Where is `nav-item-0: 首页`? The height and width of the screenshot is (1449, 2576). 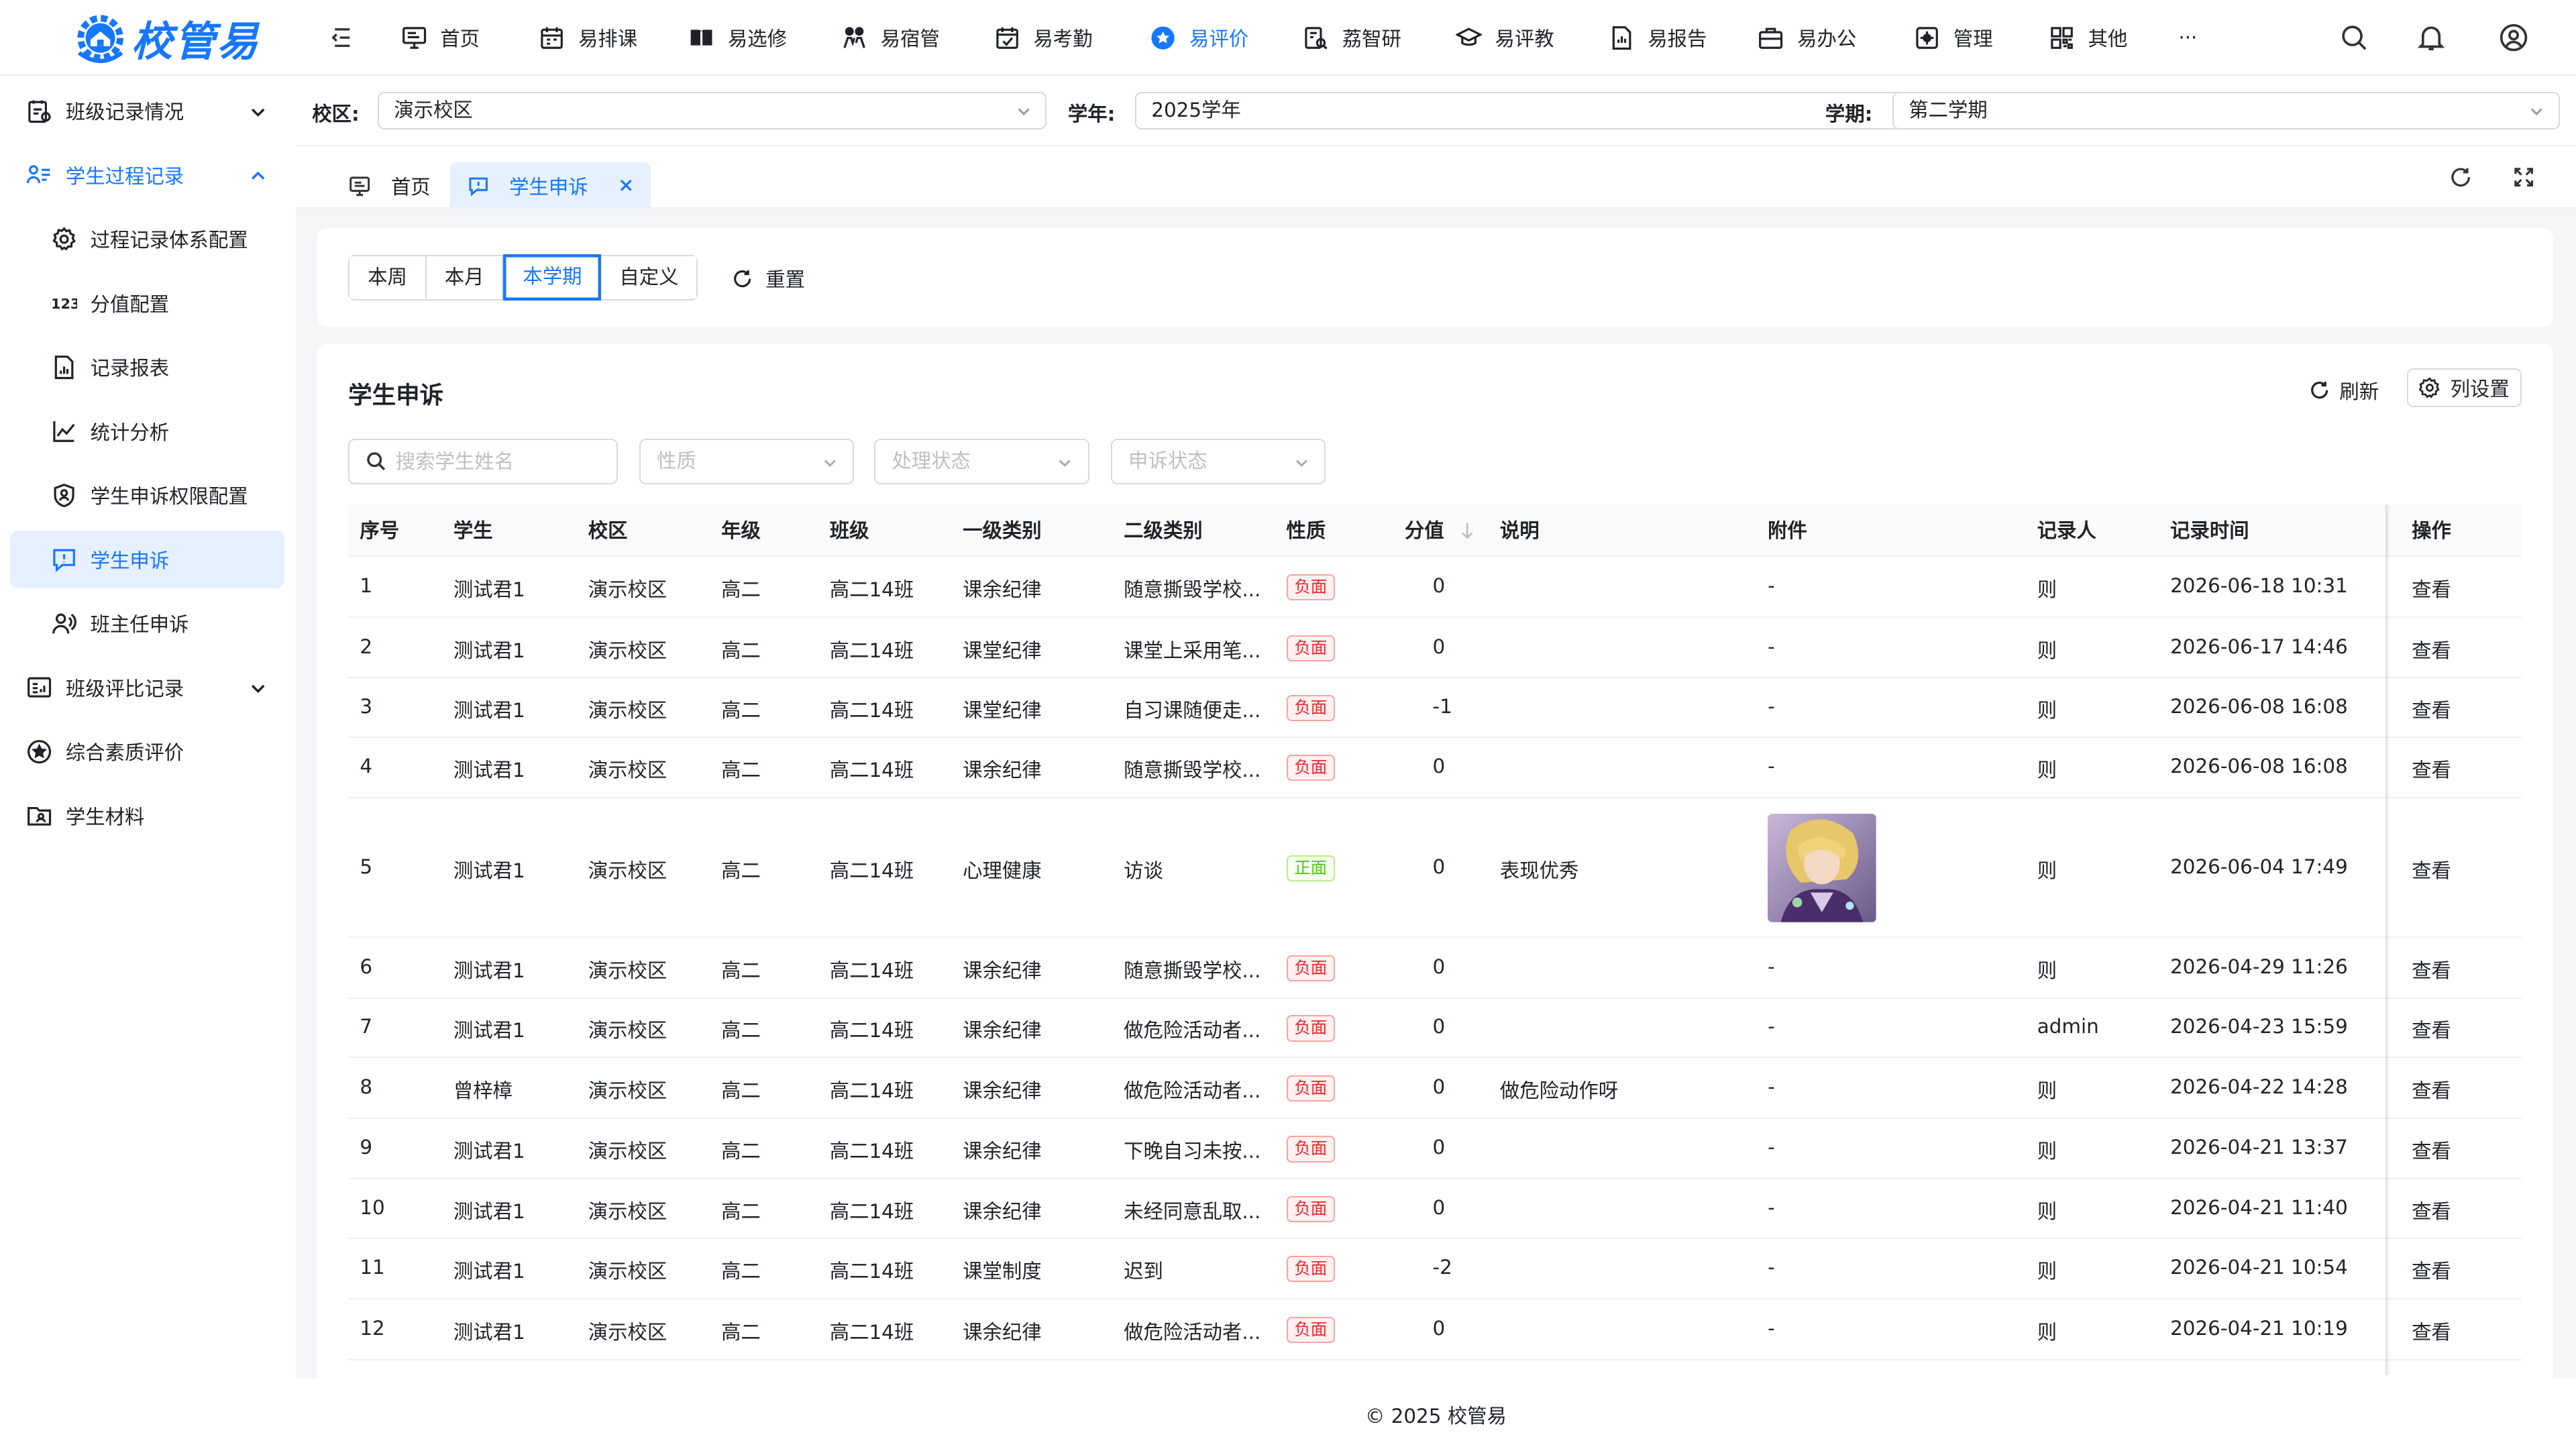 nav-item-0: 首页 is located at coordinates (440, 38).